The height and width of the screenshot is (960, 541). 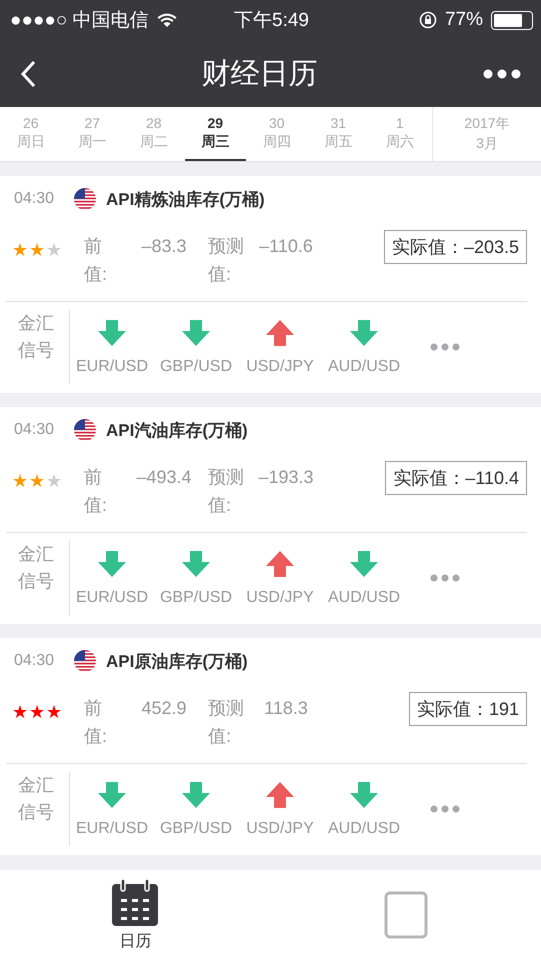 I want to click on back-icon, so click(x=28, y=74).